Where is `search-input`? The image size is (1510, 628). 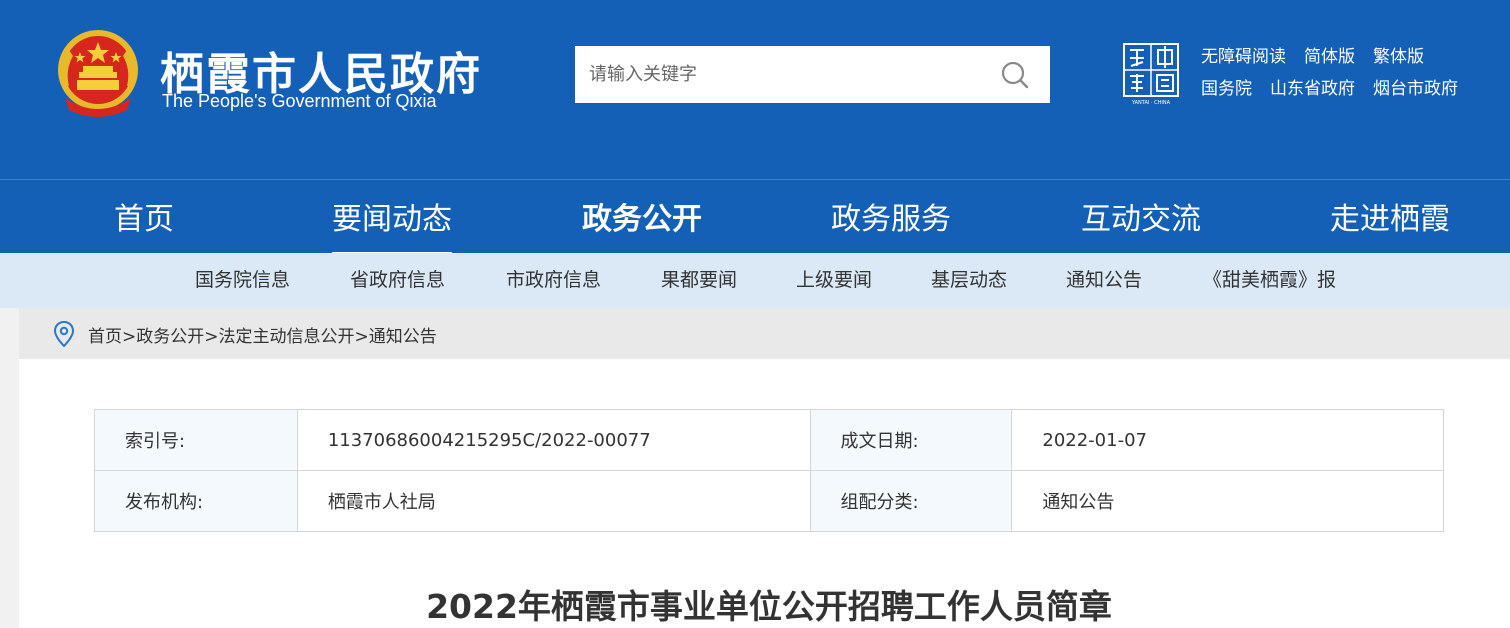
search-input is located at coordinates (785, 74).